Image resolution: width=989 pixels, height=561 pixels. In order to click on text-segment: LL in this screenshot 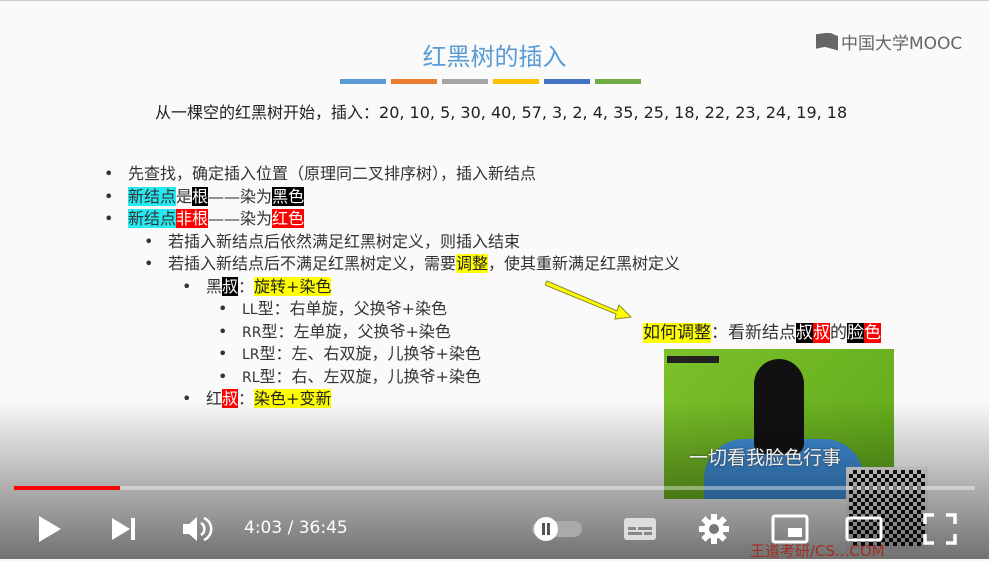, I will do `click(250, 310)`.